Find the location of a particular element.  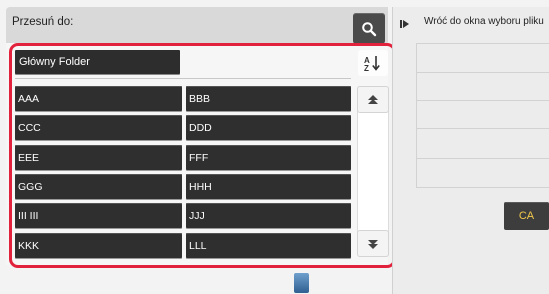

svg-text: Z is located at coordinates (366, 68).